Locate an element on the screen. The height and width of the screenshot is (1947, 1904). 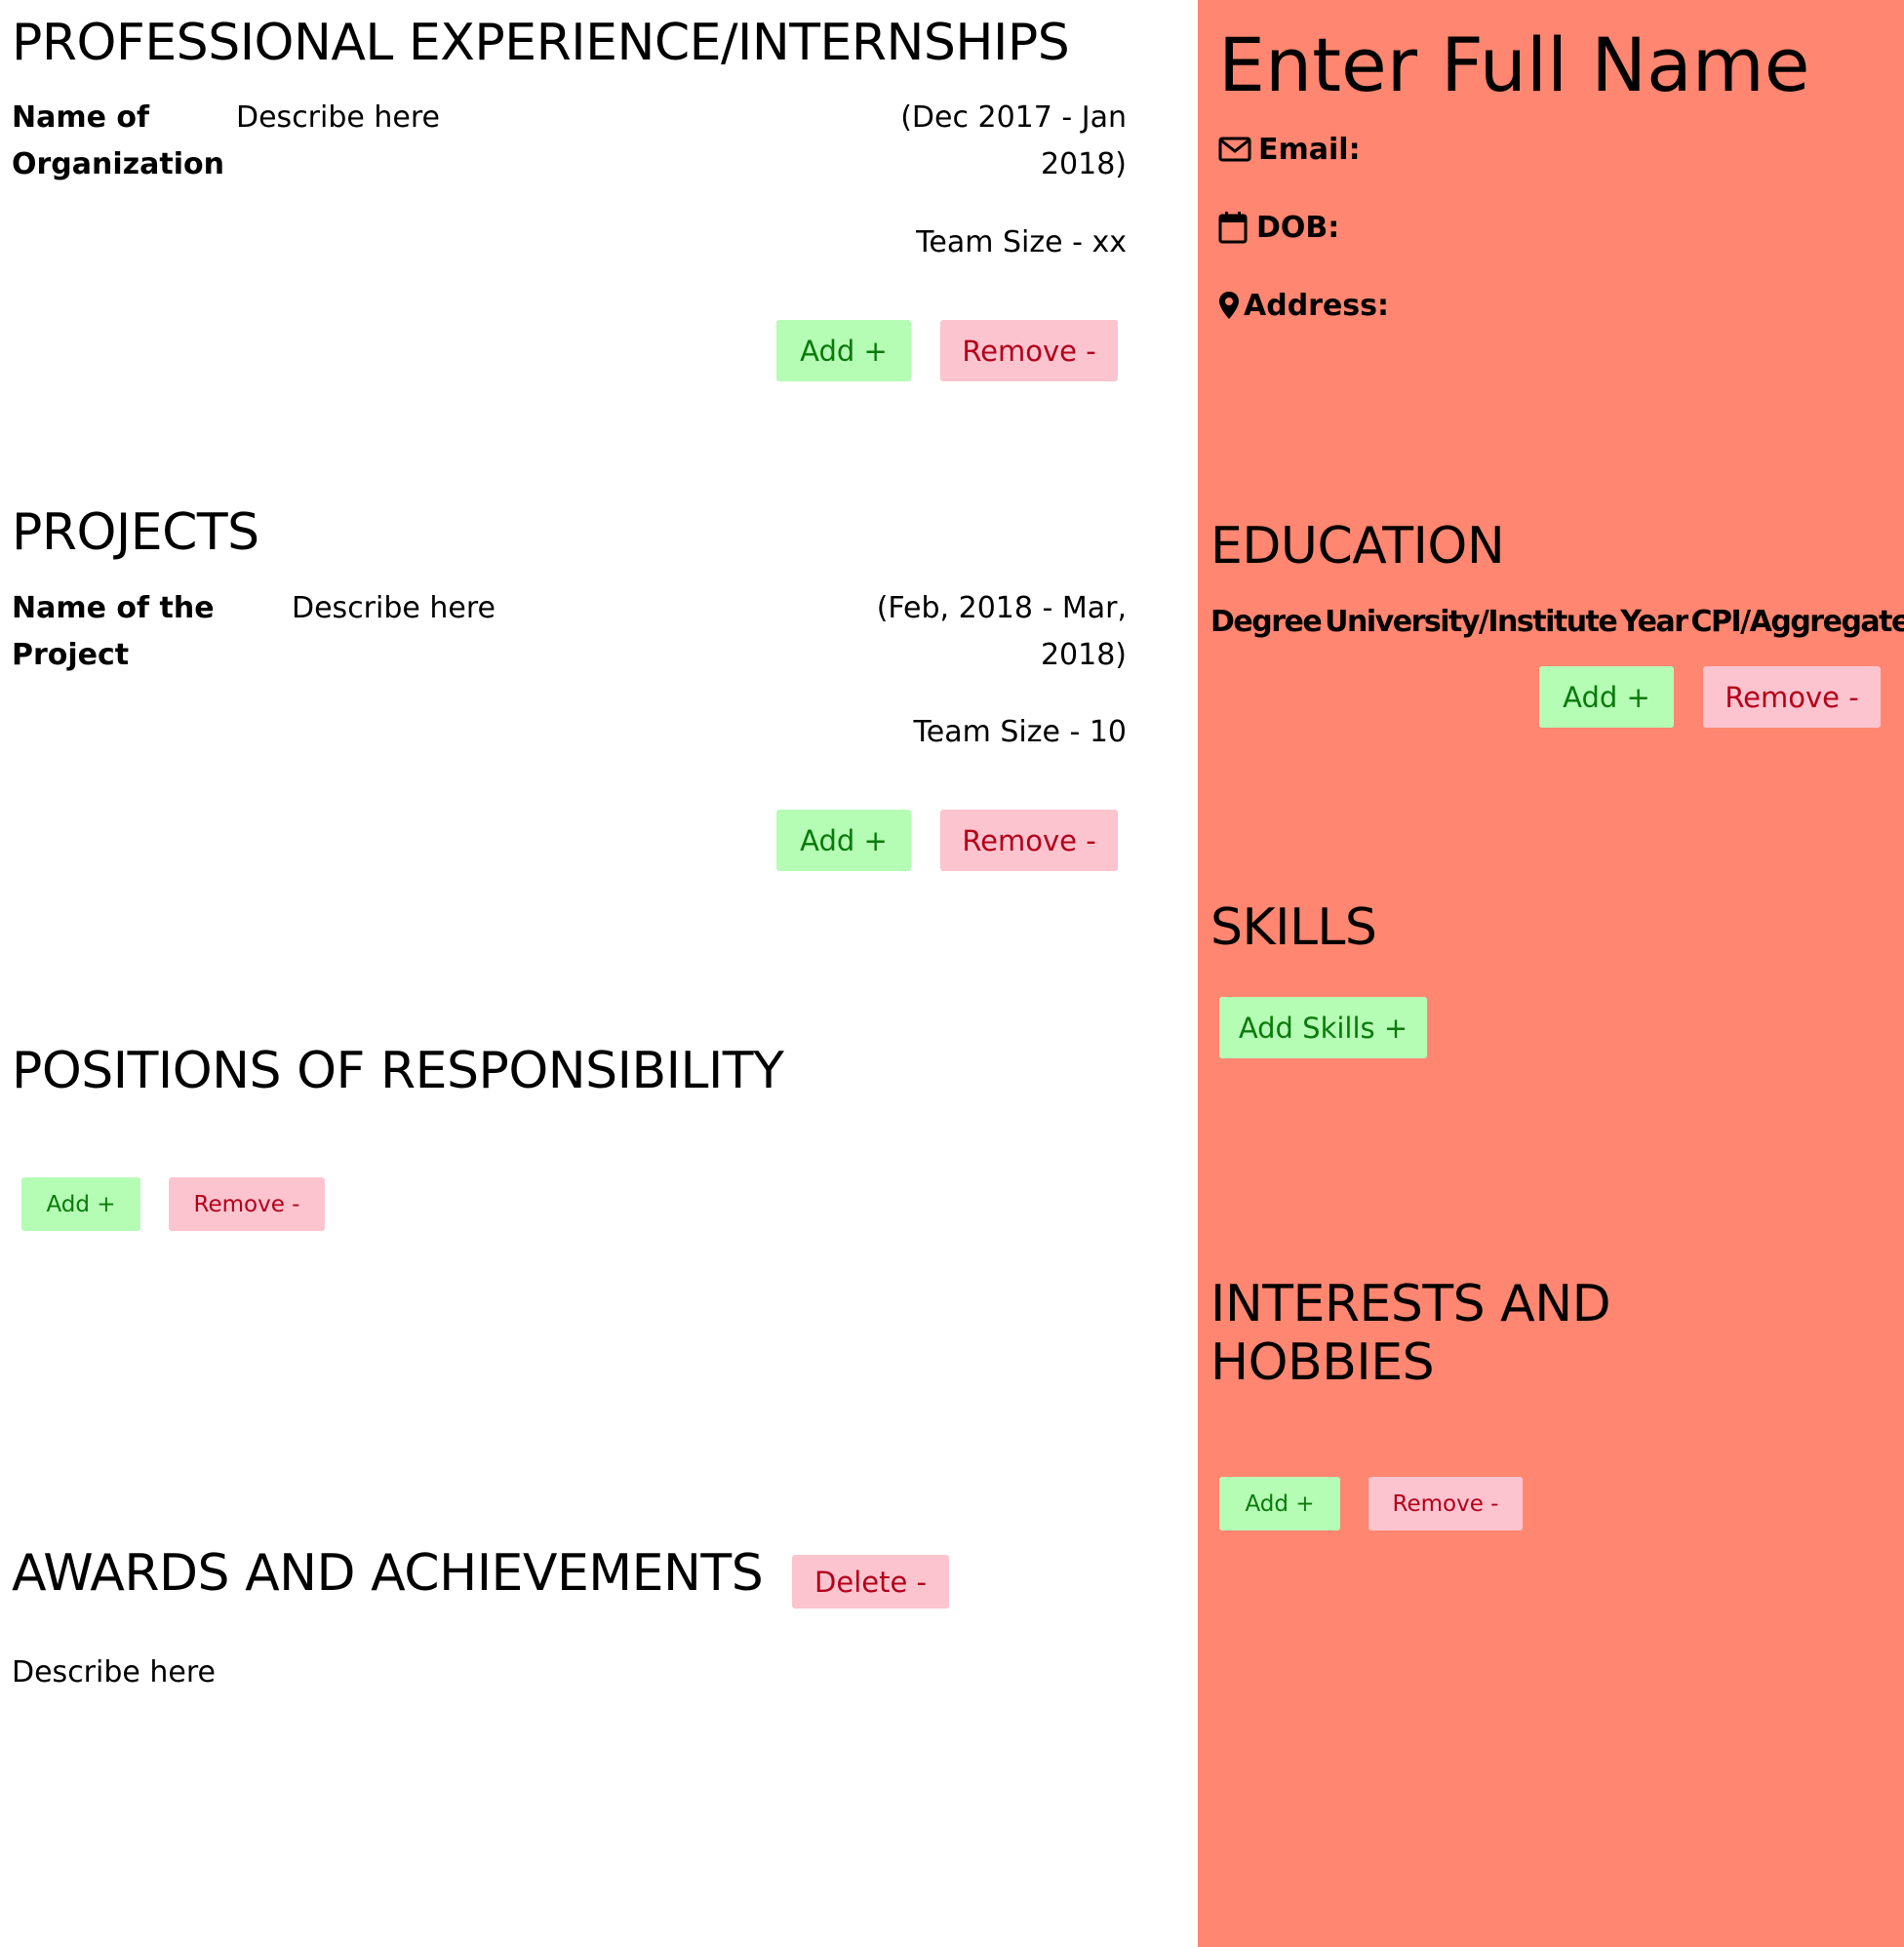
education-column-degree: Degree is located at coordinates (1266, 622).